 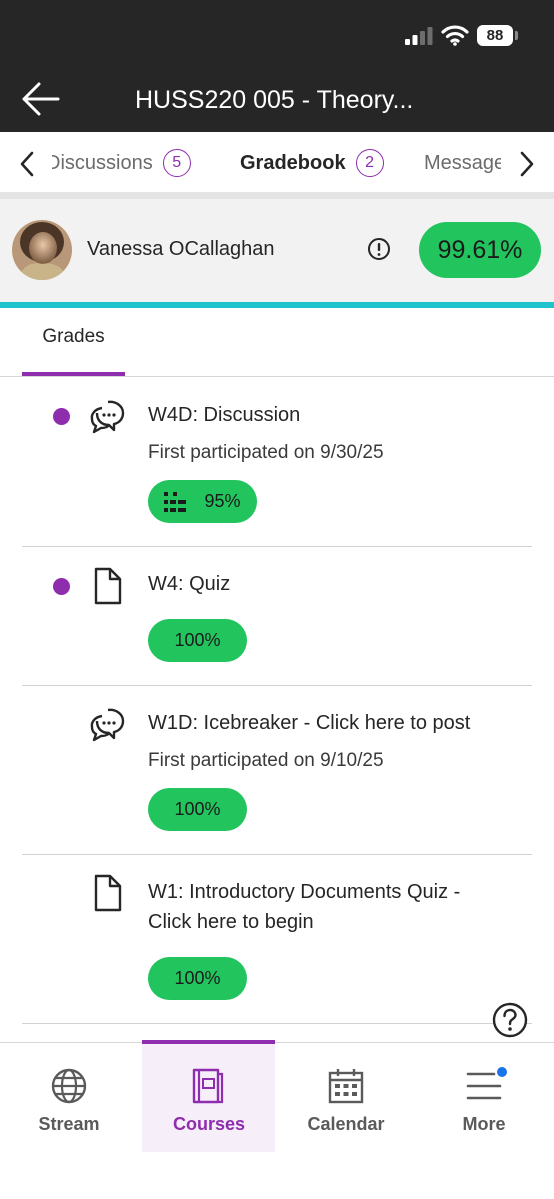 What do you see at coordinates (102, 162) in the screenshot?
I see `tab-discussions-label: Discussions` at bounding box center [102, 162].